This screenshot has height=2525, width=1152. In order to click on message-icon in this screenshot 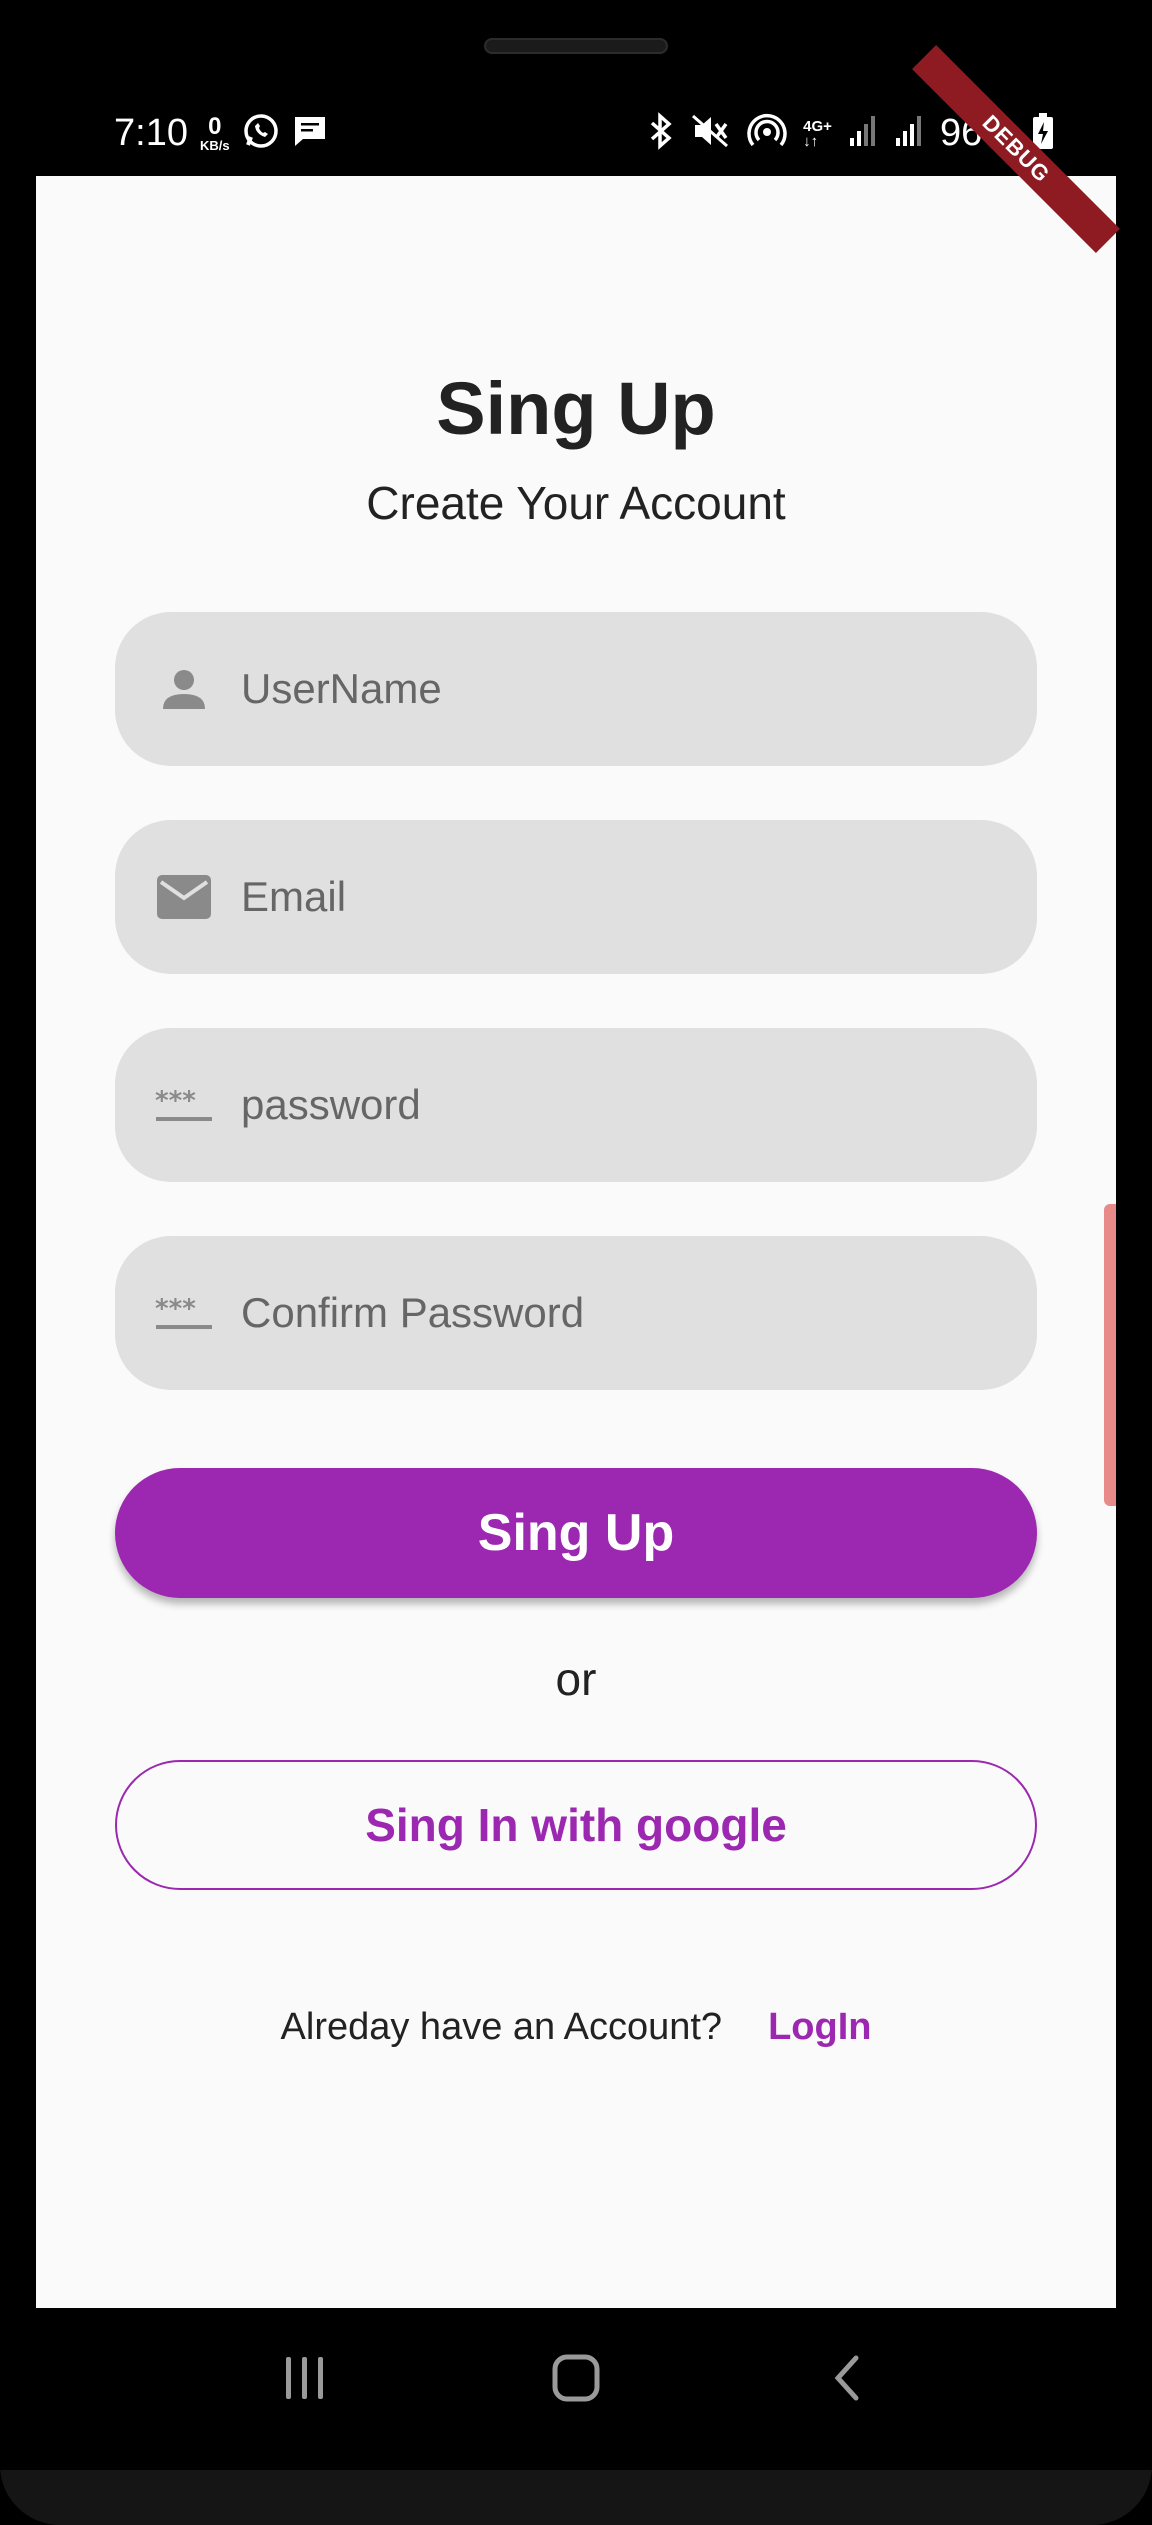, I will do `click(310, 133)`.